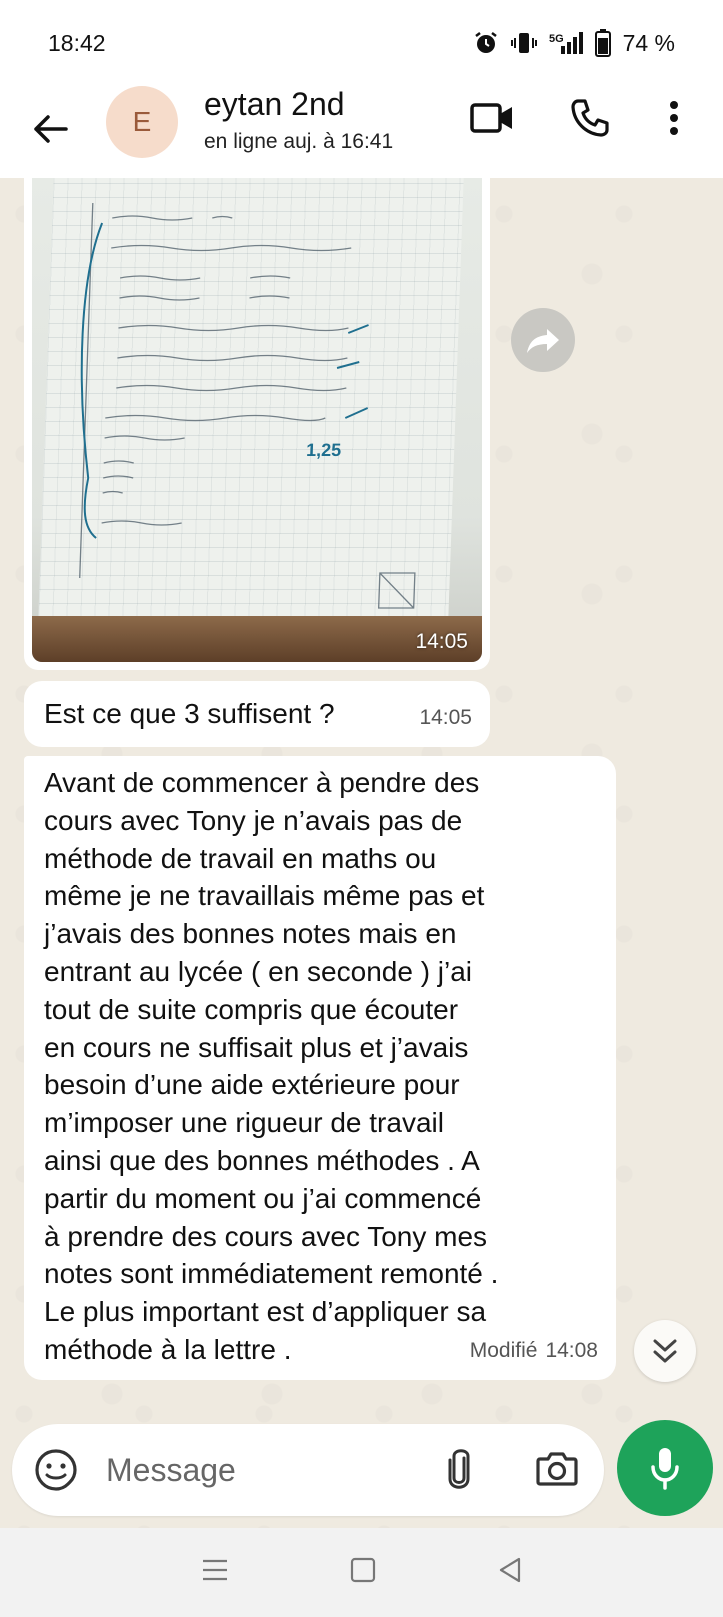  I want to click on video-call-icon, so click(491, 118).